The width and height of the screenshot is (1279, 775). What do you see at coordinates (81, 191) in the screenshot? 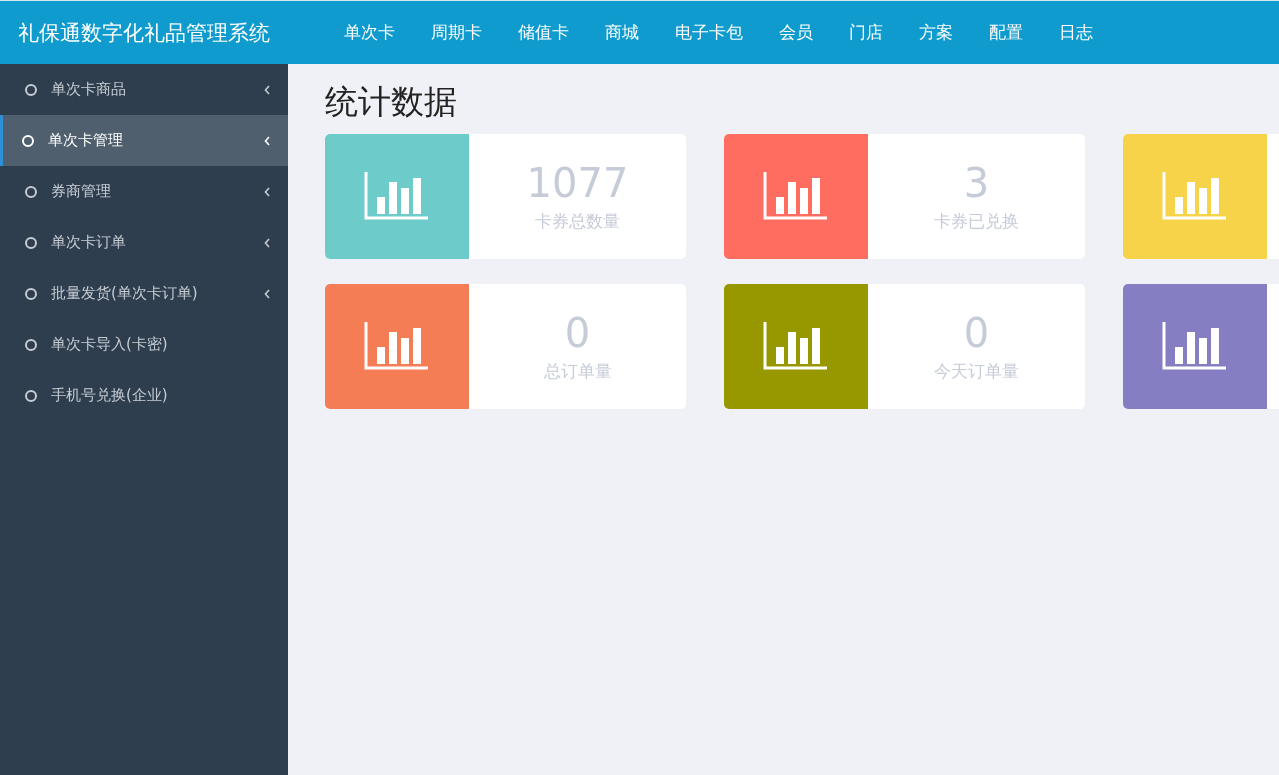
I see `sidebar-item-label: 券商管理` at bounding box center [81, 191].